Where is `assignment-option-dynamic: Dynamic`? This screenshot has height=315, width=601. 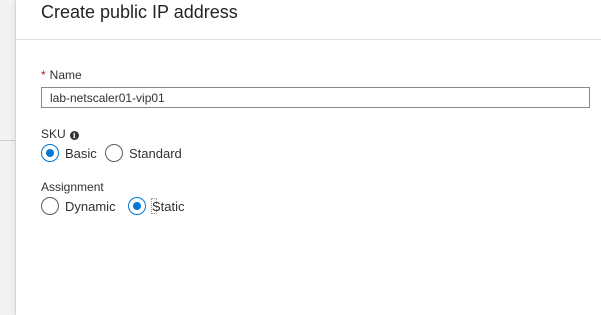
assignment-option-dynamic: Dynamic is located at coordinates (78, 206).